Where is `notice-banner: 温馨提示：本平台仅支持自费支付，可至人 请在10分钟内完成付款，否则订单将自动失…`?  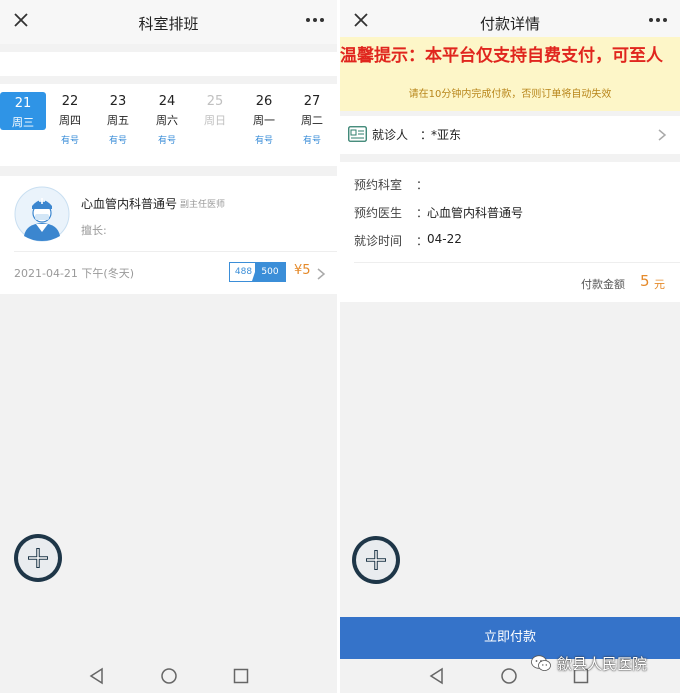
notice-banner: 温馨提示：本平台仅支持自费支付，可至人 请在10分钟内完成付款，否则订单将自动失… is located at coordinates (510, 74).